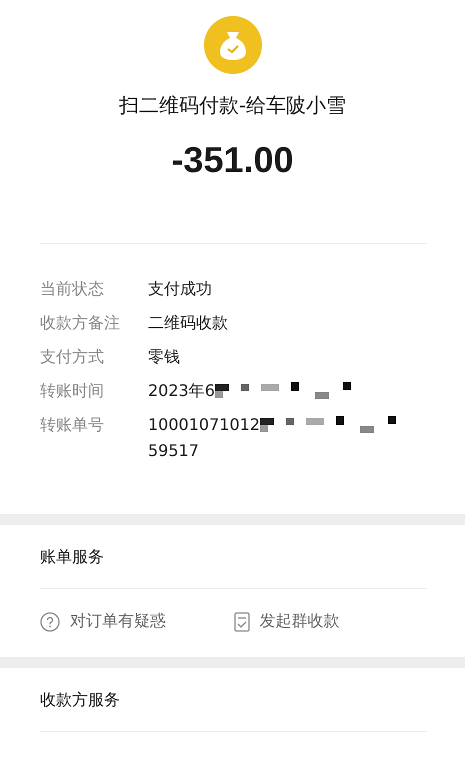  What do you see at coordinates (72, 557) in the screenshot?
I see `section-title: 账单服务` at bounding box center [72, 557].